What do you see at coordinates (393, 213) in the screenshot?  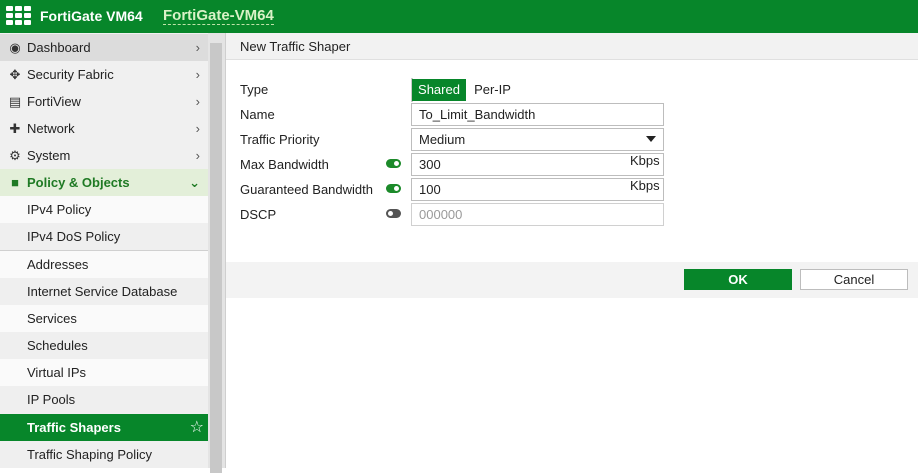 I see `dscp-toggle` at bounding box center [393, 213].